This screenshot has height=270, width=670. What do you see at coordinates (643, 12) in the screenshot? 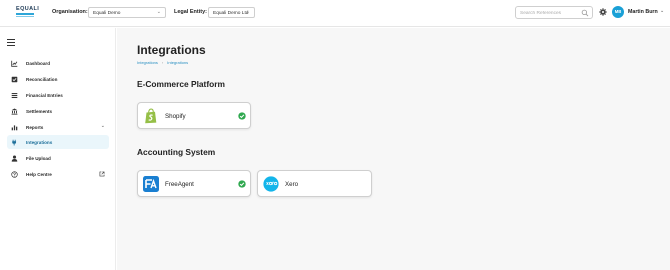
I see `user-name: Martin Burn` at bounding box center [643, 12].